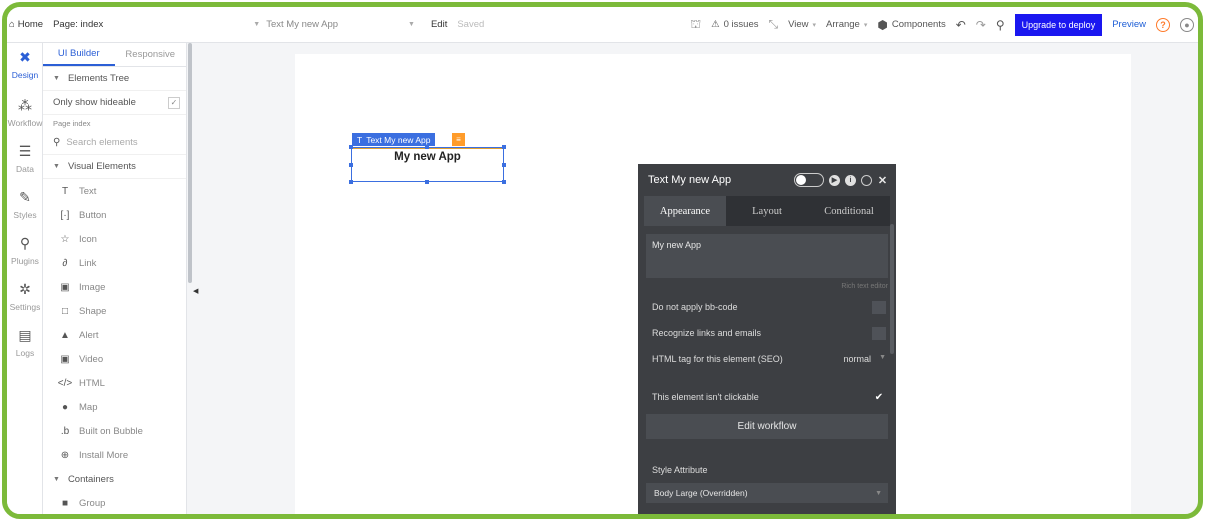  I want to click on edit-workflow-button: Edit workflow, so click(767, 426).